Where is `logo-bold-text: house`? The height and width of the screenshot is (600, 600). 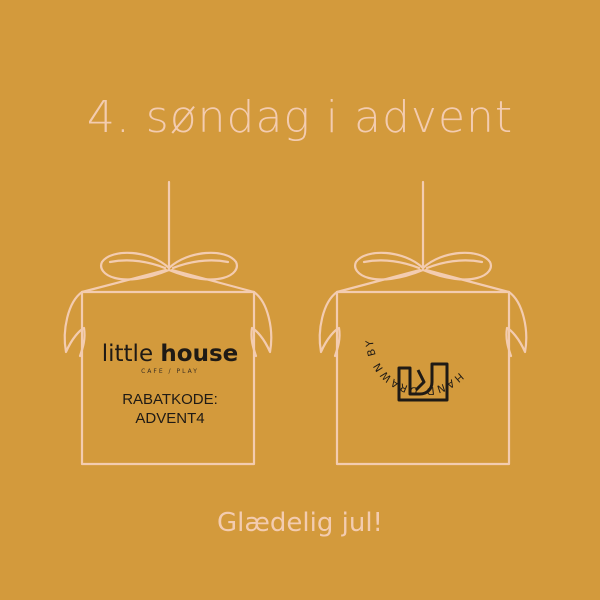 logo-bold-text: house is located at coordinates (199, 354).